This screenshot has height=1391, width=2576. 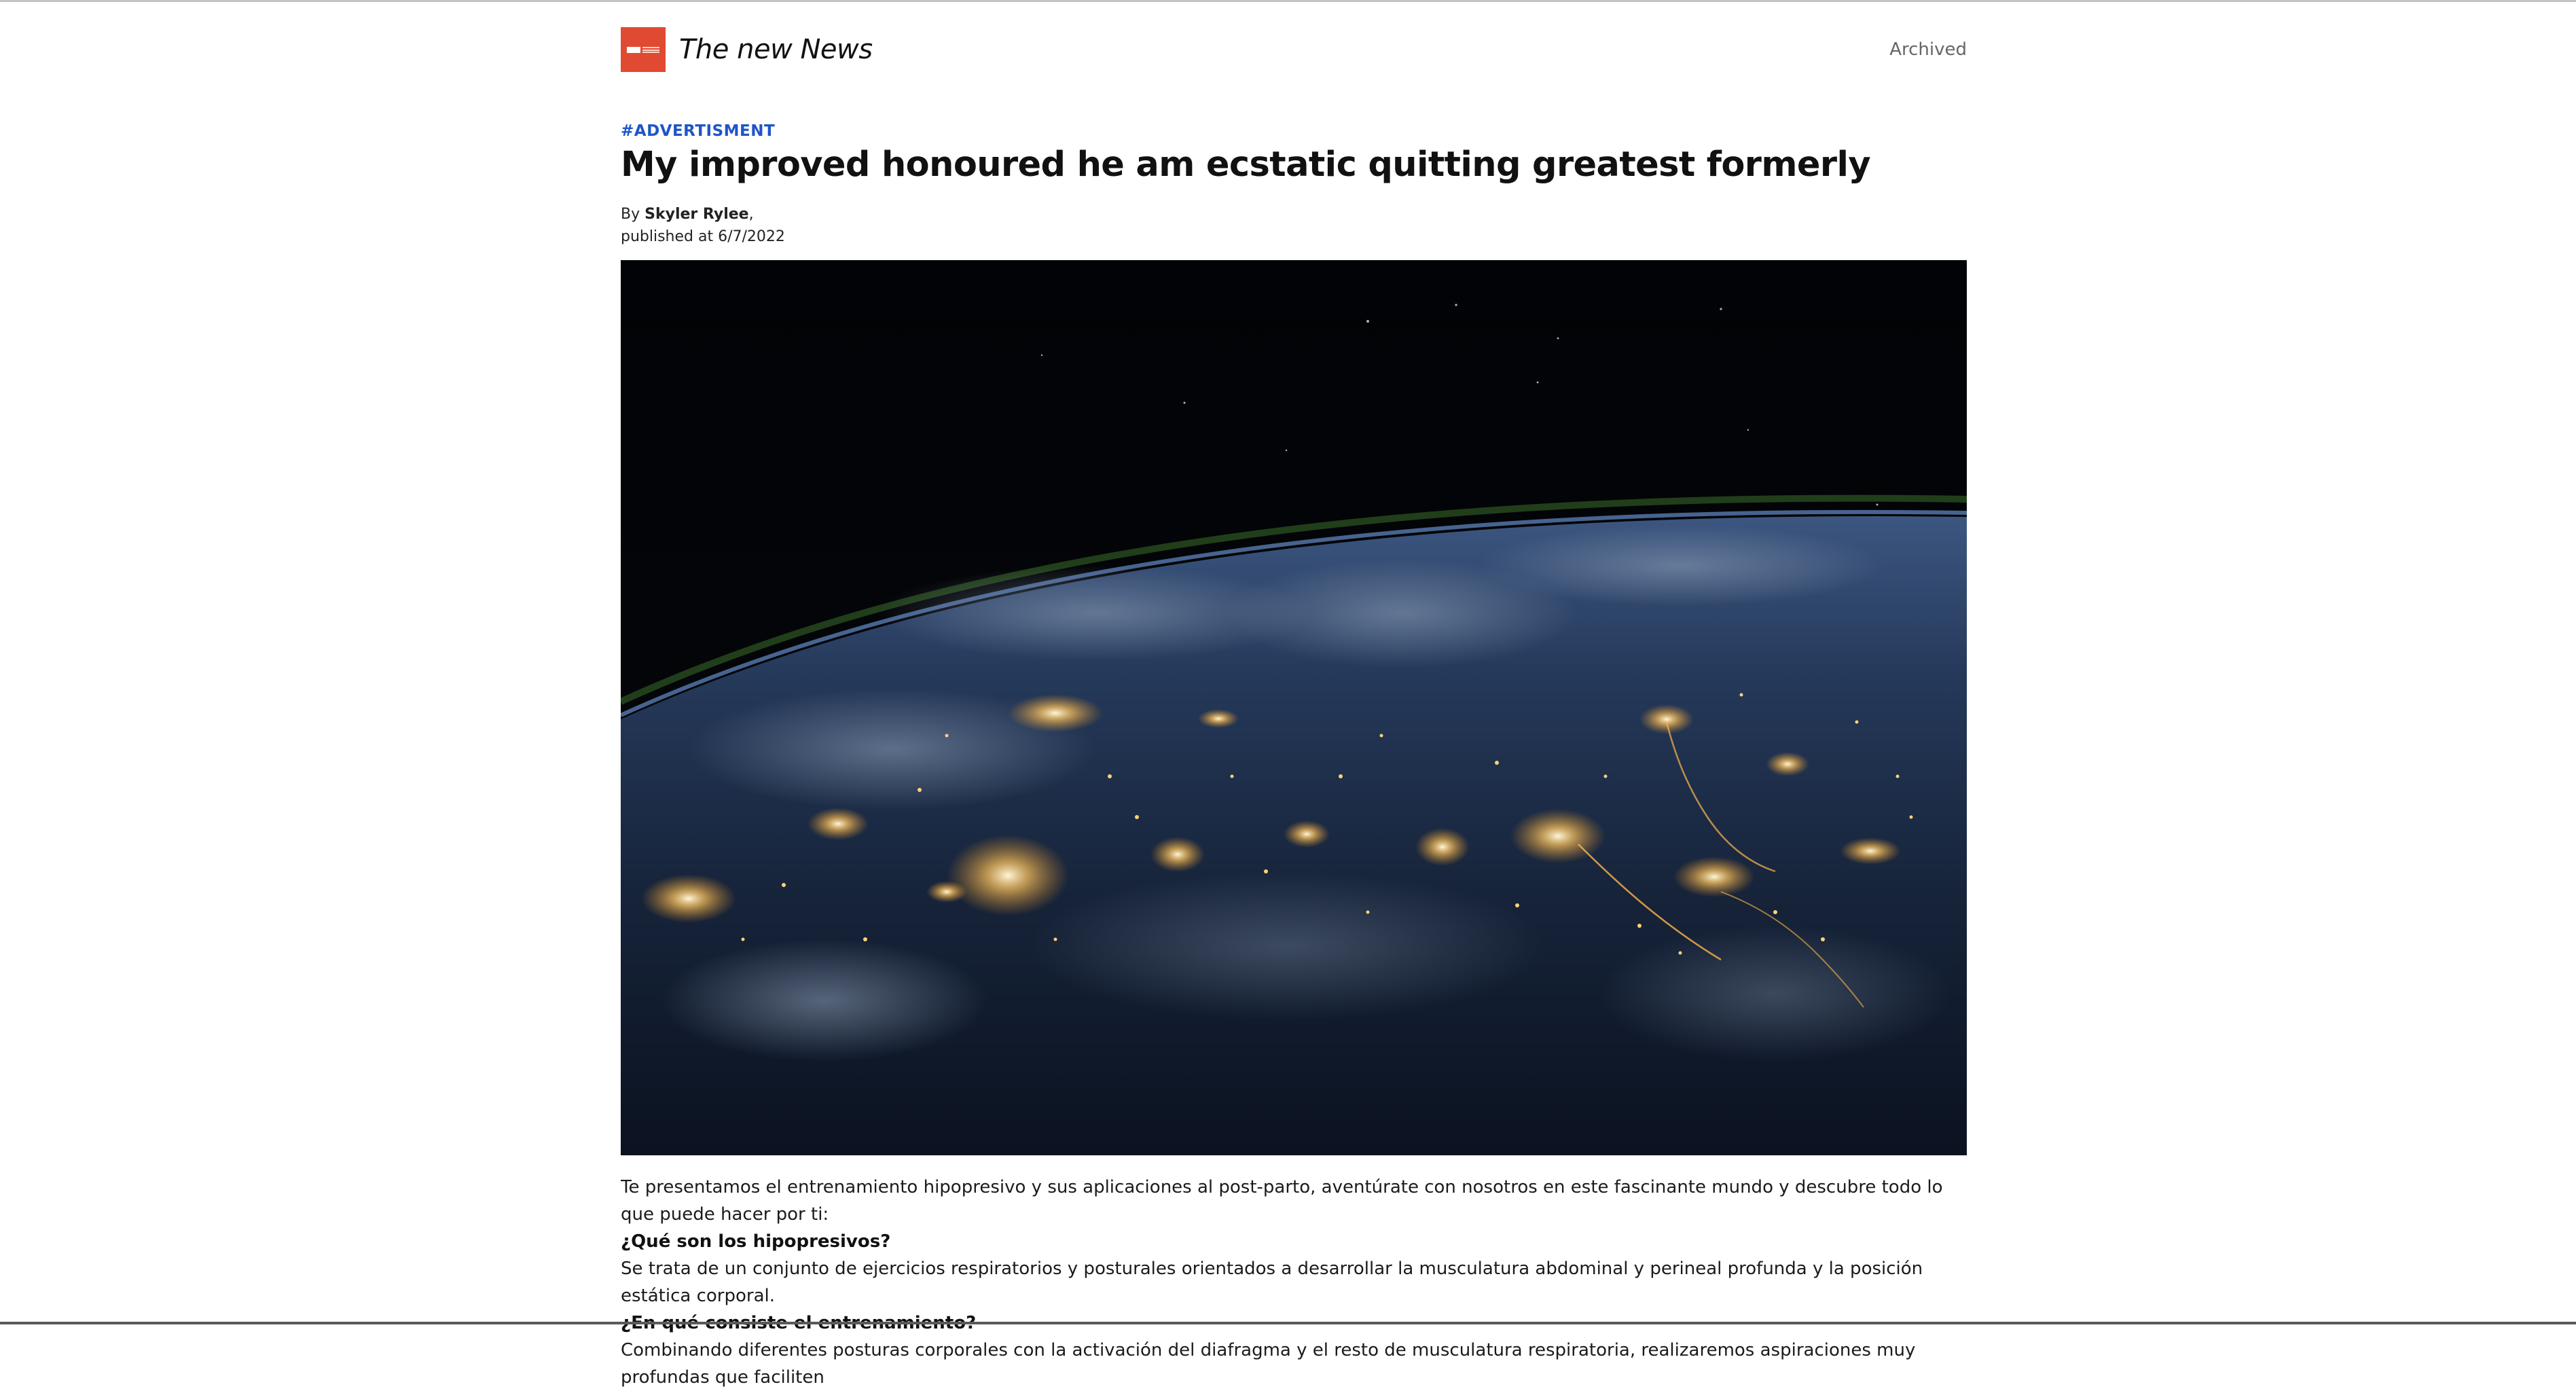 I want to click on by-prefix: By, so click(x=630, y=215).